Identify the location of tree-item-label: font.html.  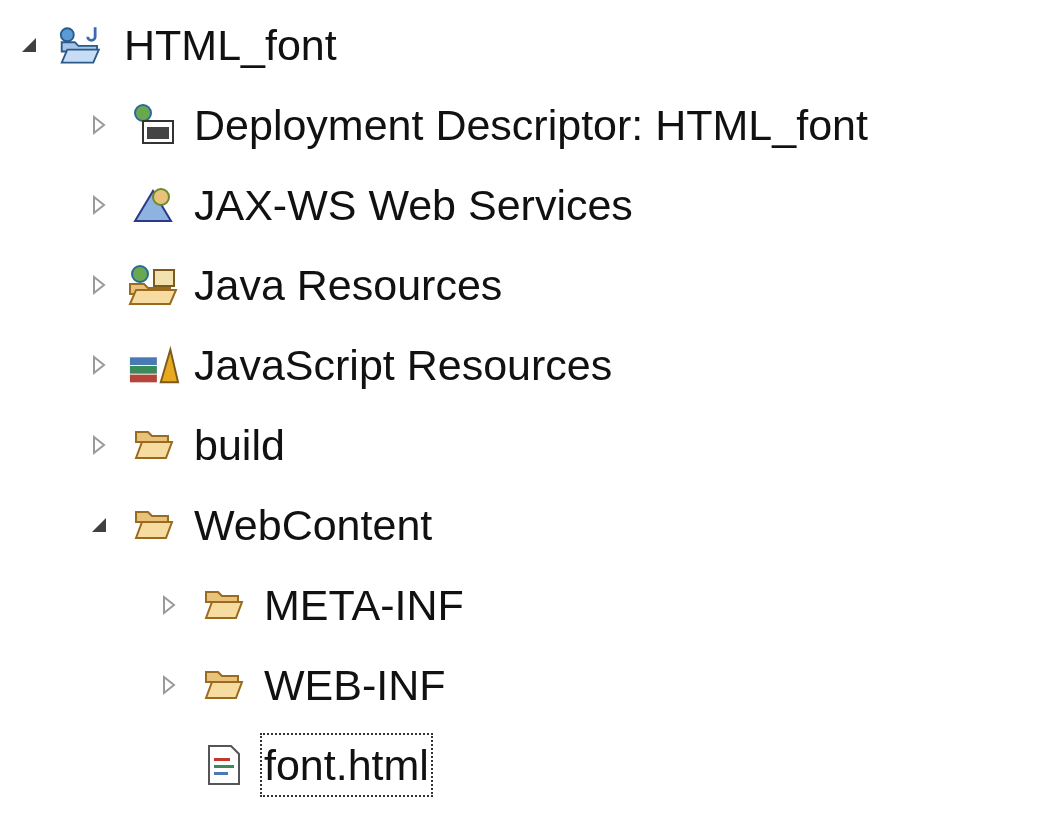
(346, 765).